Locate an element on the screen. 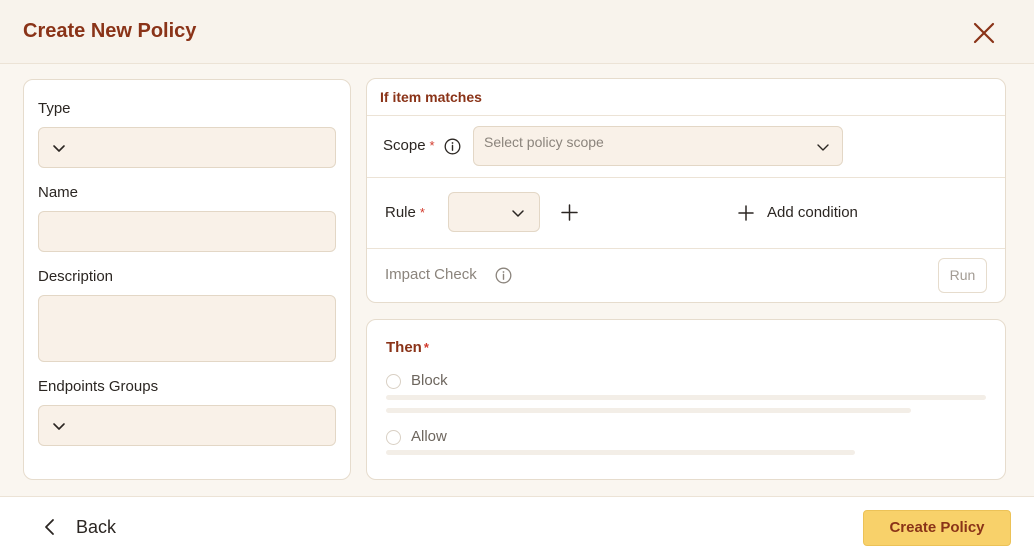 The height and width of the screenshot is (558, 1034). then-title-group: Then * is located at coordinates (407, 347).